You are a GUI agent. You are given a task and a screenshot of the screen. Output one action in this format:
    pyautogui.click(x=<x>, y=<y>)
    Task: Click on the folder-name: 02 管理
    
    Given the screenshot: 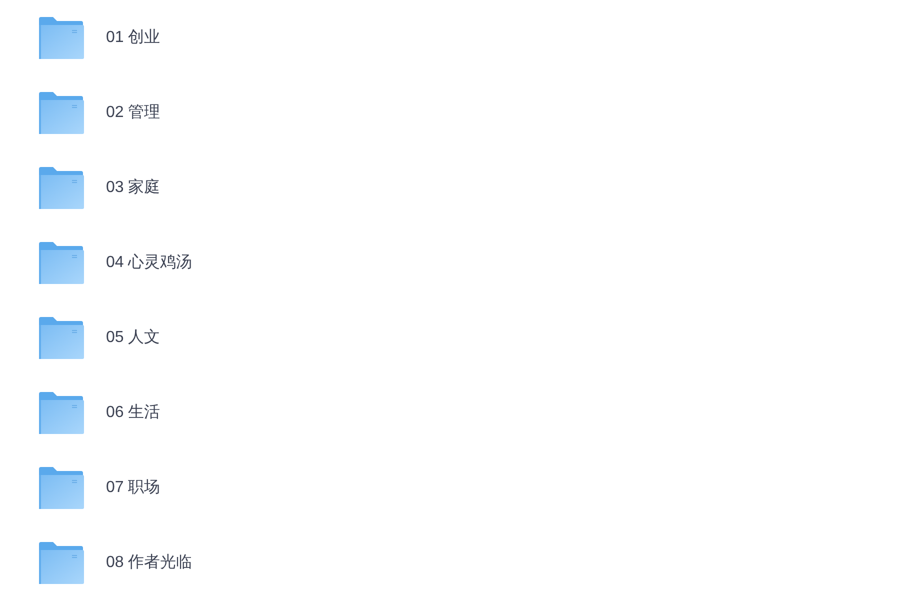 What is the action you would take?
    pyautogui.click(x=133, y=112)
    